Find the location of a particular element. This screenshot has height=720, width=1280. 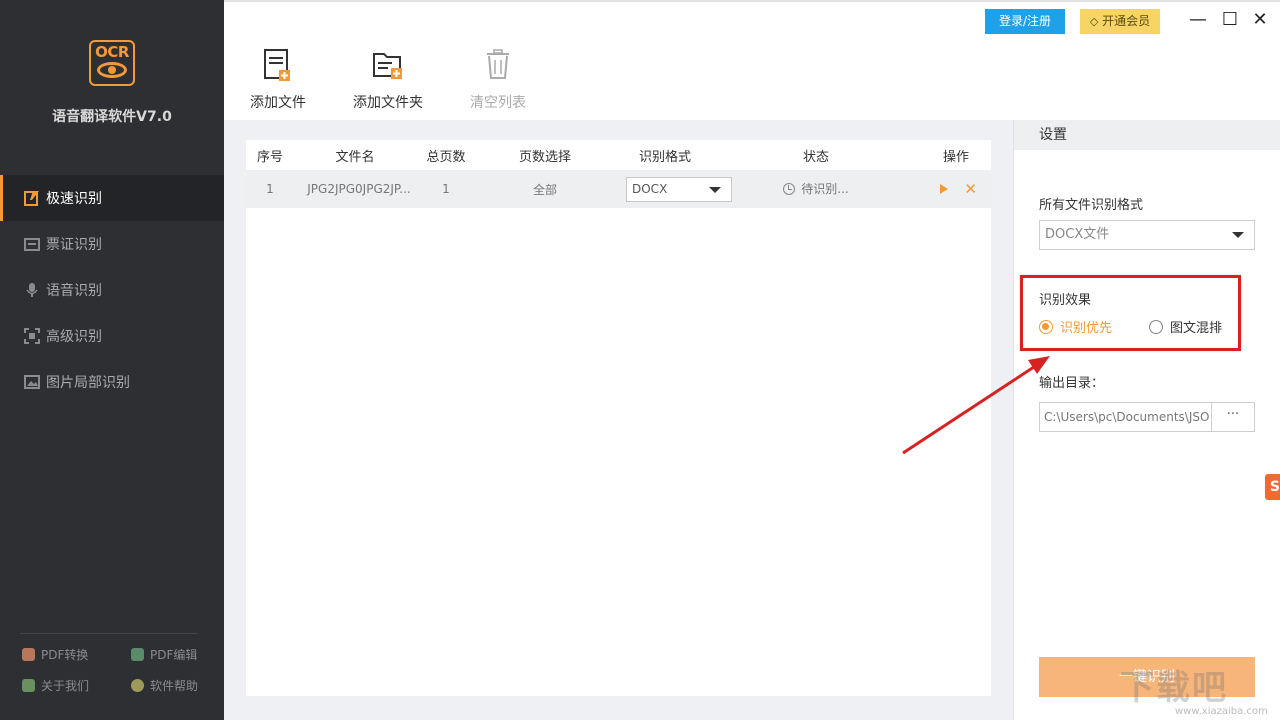

chat-icon is located at coordinates (28, 685).